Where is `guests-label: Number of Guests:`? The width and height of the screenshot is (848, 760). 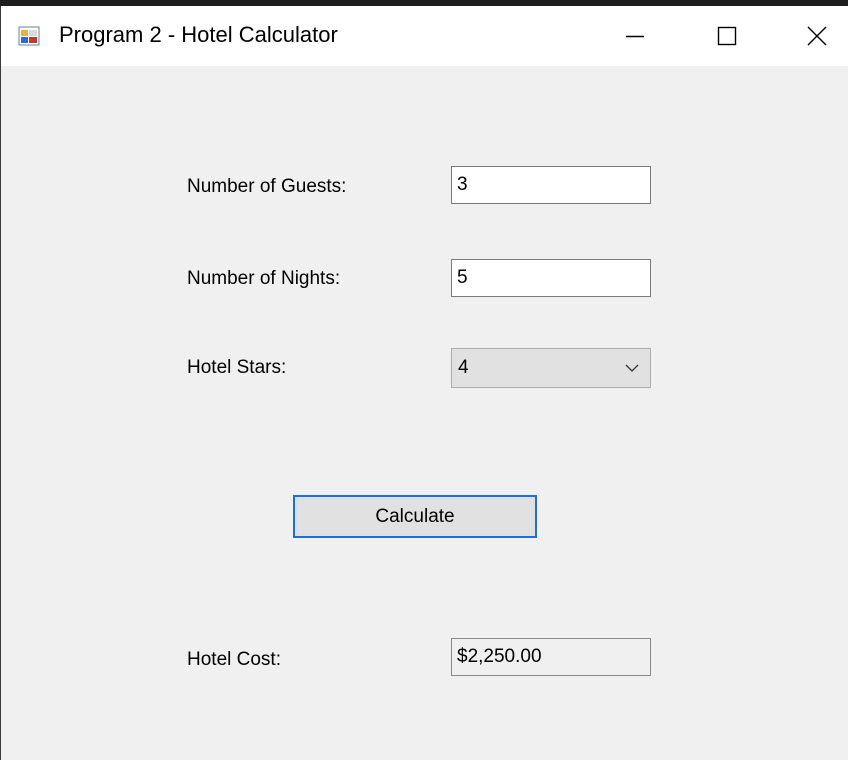 guests-label: Number of Guests: is located at coordinates (267, 186).